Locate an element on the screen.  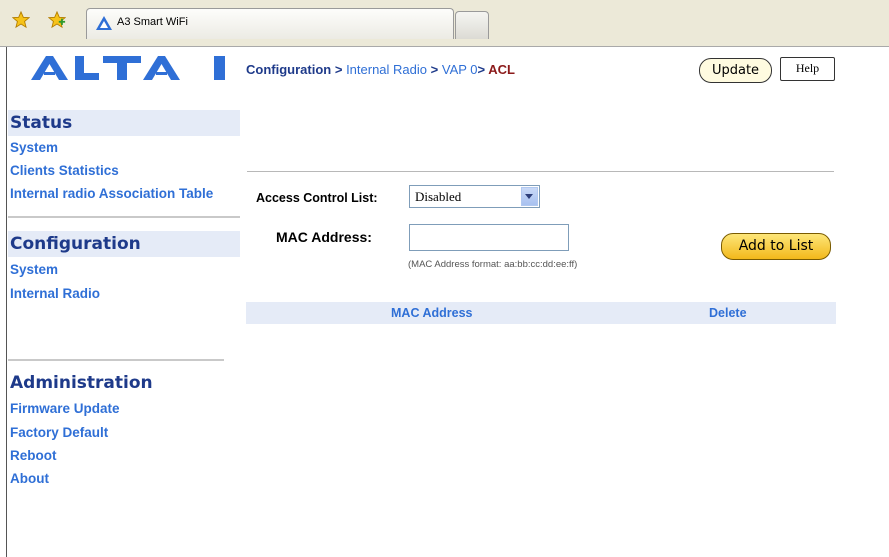
sidebar-item-config-system: System is located at coordinates (34, 269).